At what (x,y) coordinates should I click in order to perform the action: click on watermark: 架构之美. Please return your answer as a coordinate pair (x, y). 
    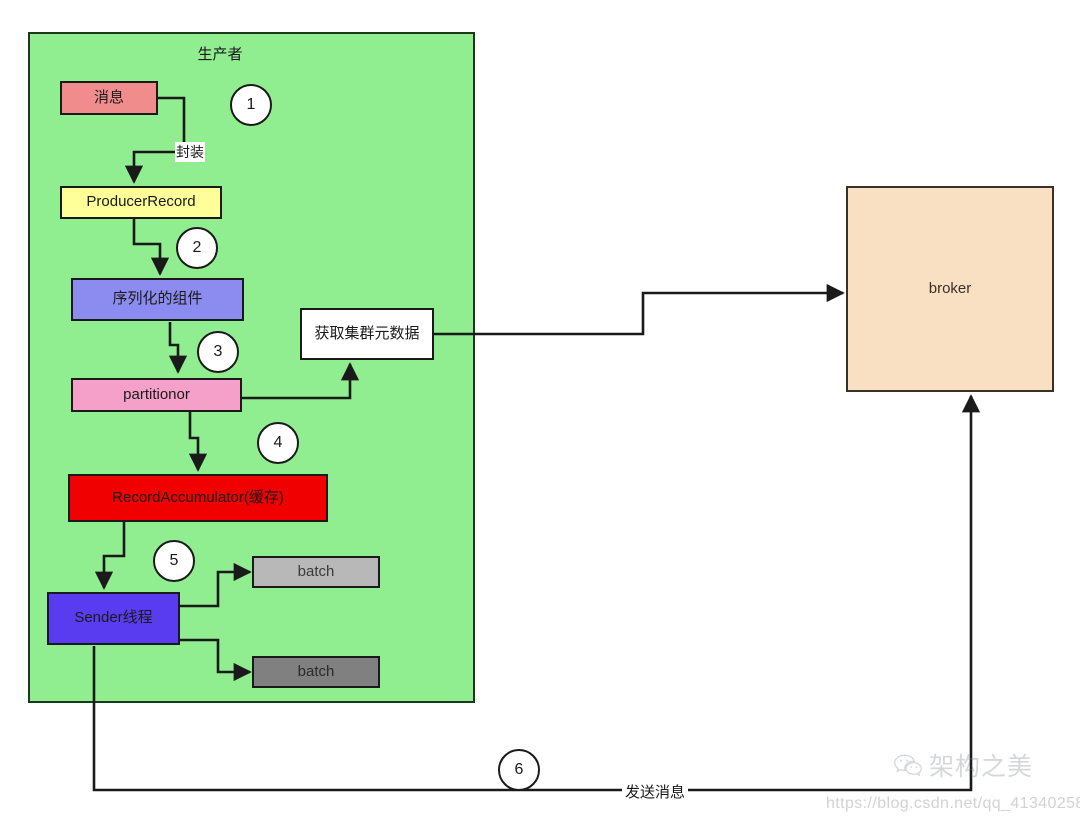
    Looking at the image, I should click on (963, 765).